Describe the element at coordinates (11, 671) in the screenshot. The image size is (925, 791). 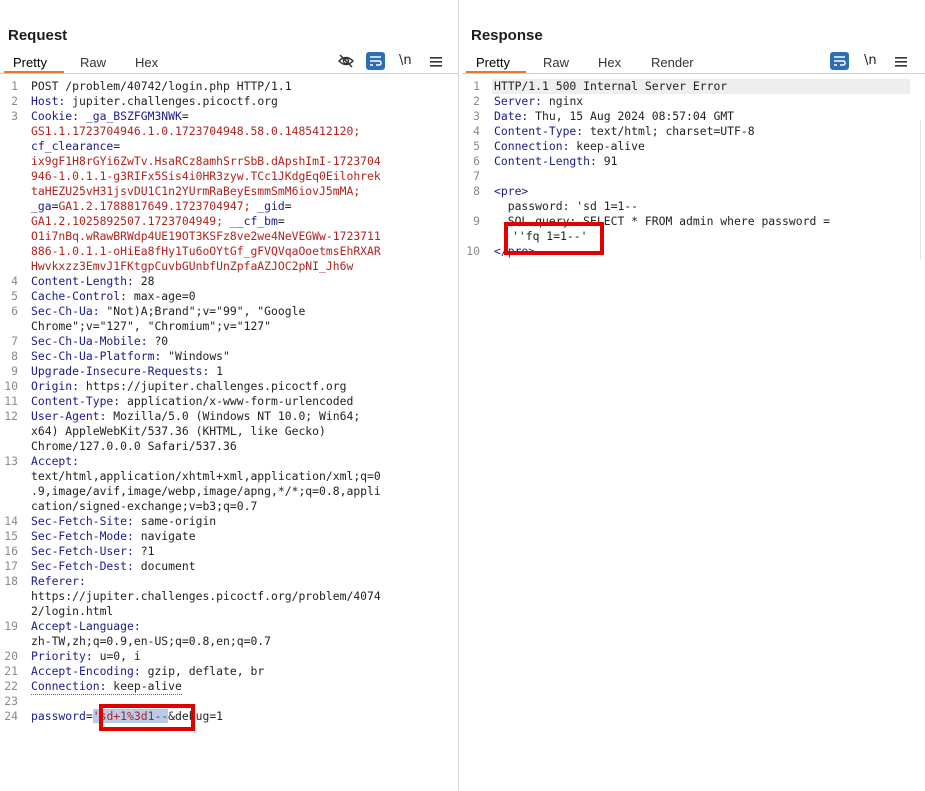
I see `line-number: 21` at that location.